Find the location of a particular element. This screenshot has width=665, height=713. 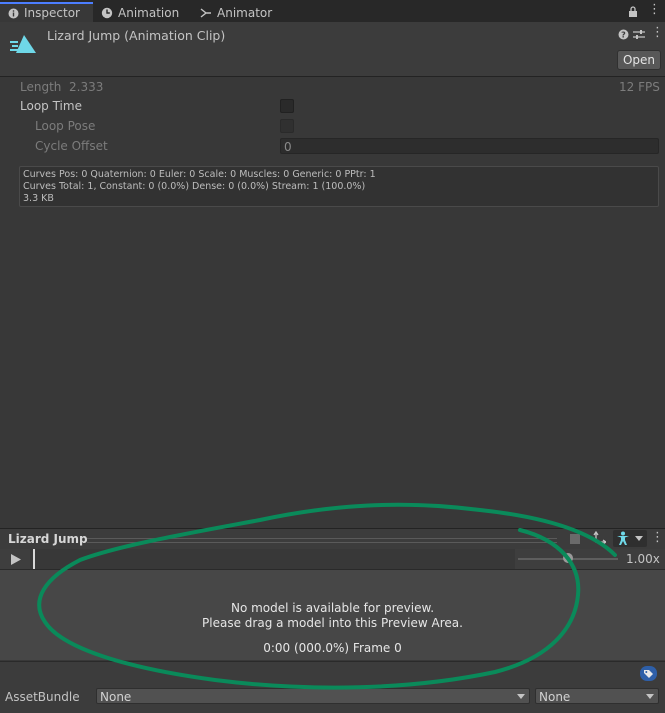

animation-clip-icon is located at coordinates (23, 44).